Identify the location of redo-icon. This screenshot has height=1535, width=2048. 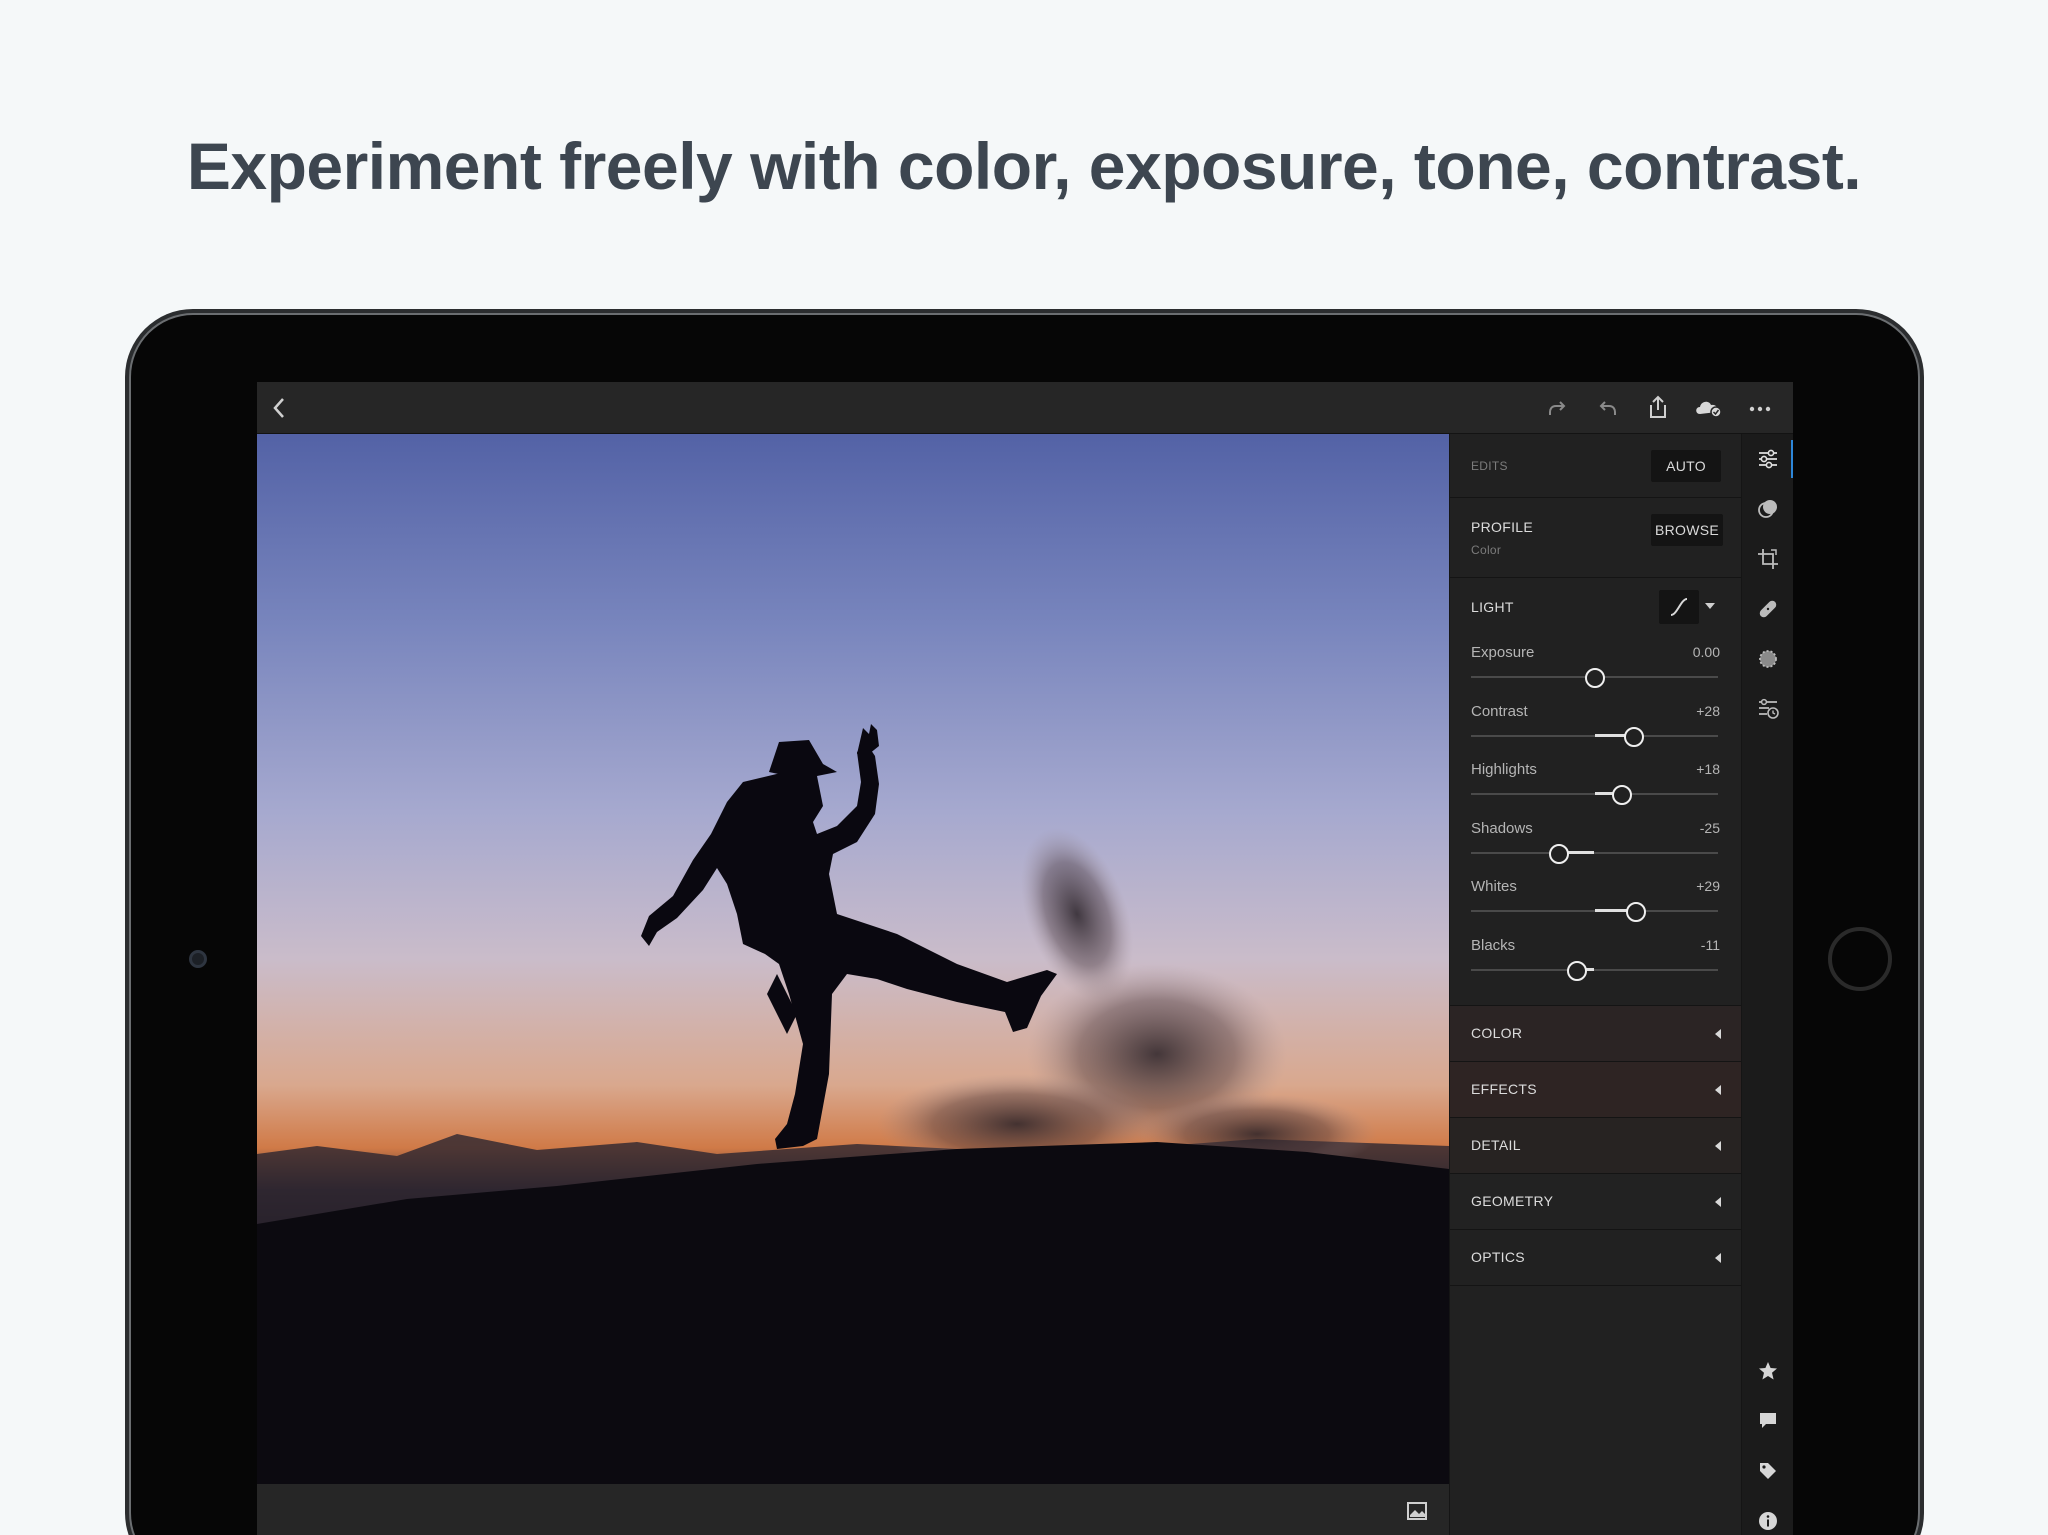
(1557, 409).